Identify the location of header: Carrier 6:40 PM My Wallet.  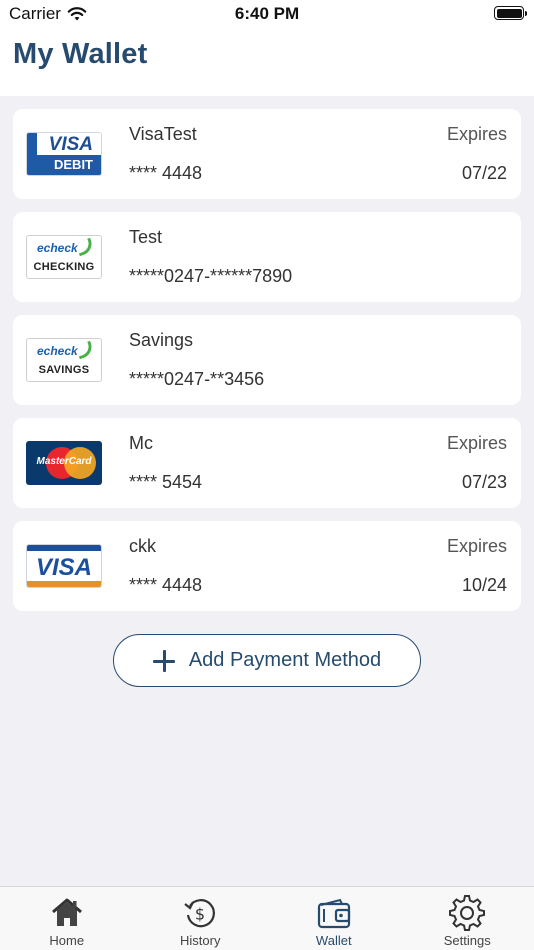
(267, 48).